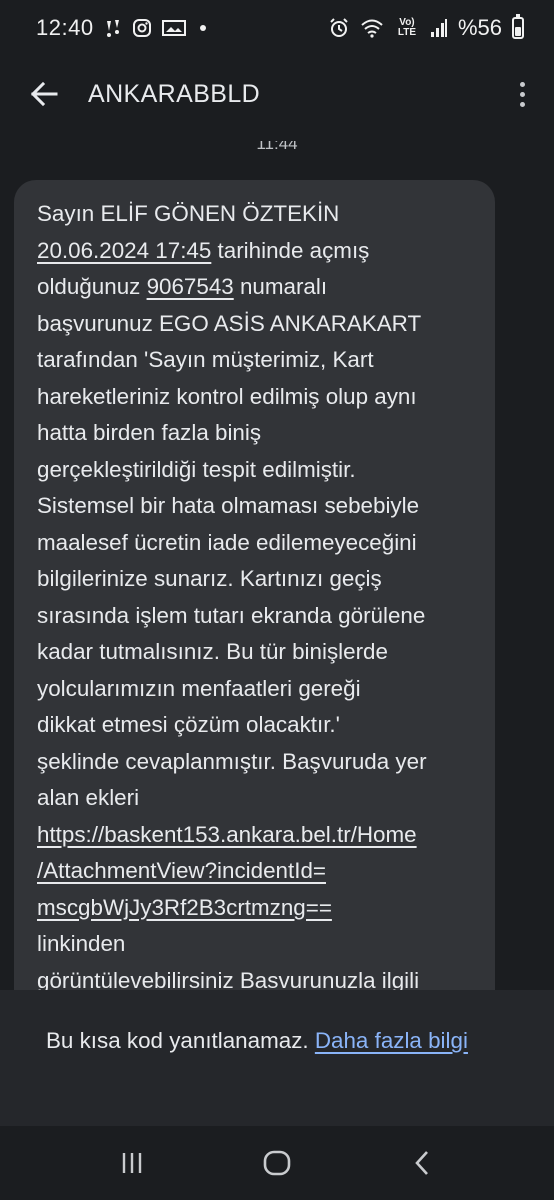 This screenshot has height=1200, width=554. I want to click on status-right: Vo) LTE %56, so click(426, 27).